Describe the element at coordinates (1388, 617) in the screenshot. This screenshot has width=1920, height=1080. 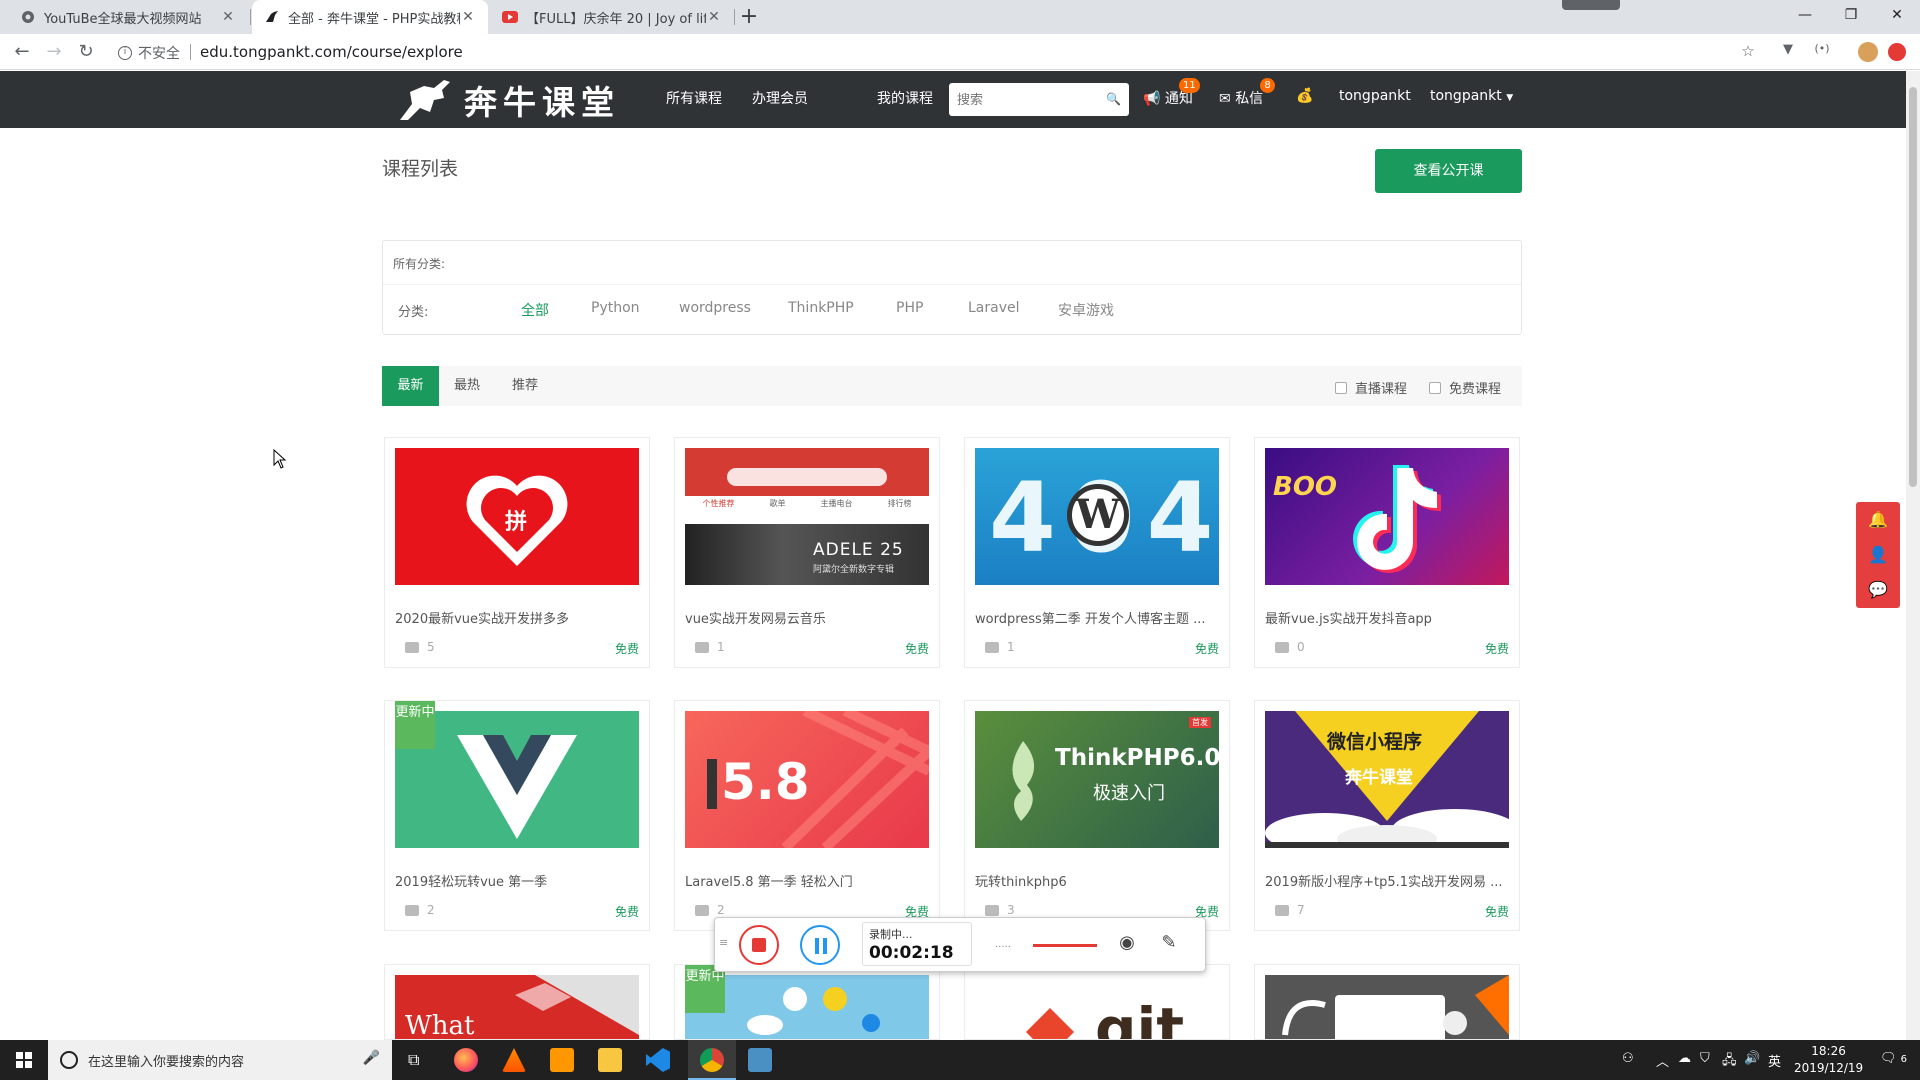
I see `course-title: 最新vue.js实战开发抖音app` at that location.